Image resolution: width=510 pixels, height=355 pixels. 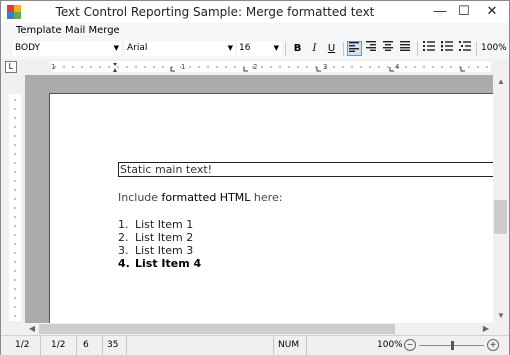 What do you see at coordinates (452, 345) in the screenshot?
I see `zoom-slider-thumb` at bounding box center [452, 345].